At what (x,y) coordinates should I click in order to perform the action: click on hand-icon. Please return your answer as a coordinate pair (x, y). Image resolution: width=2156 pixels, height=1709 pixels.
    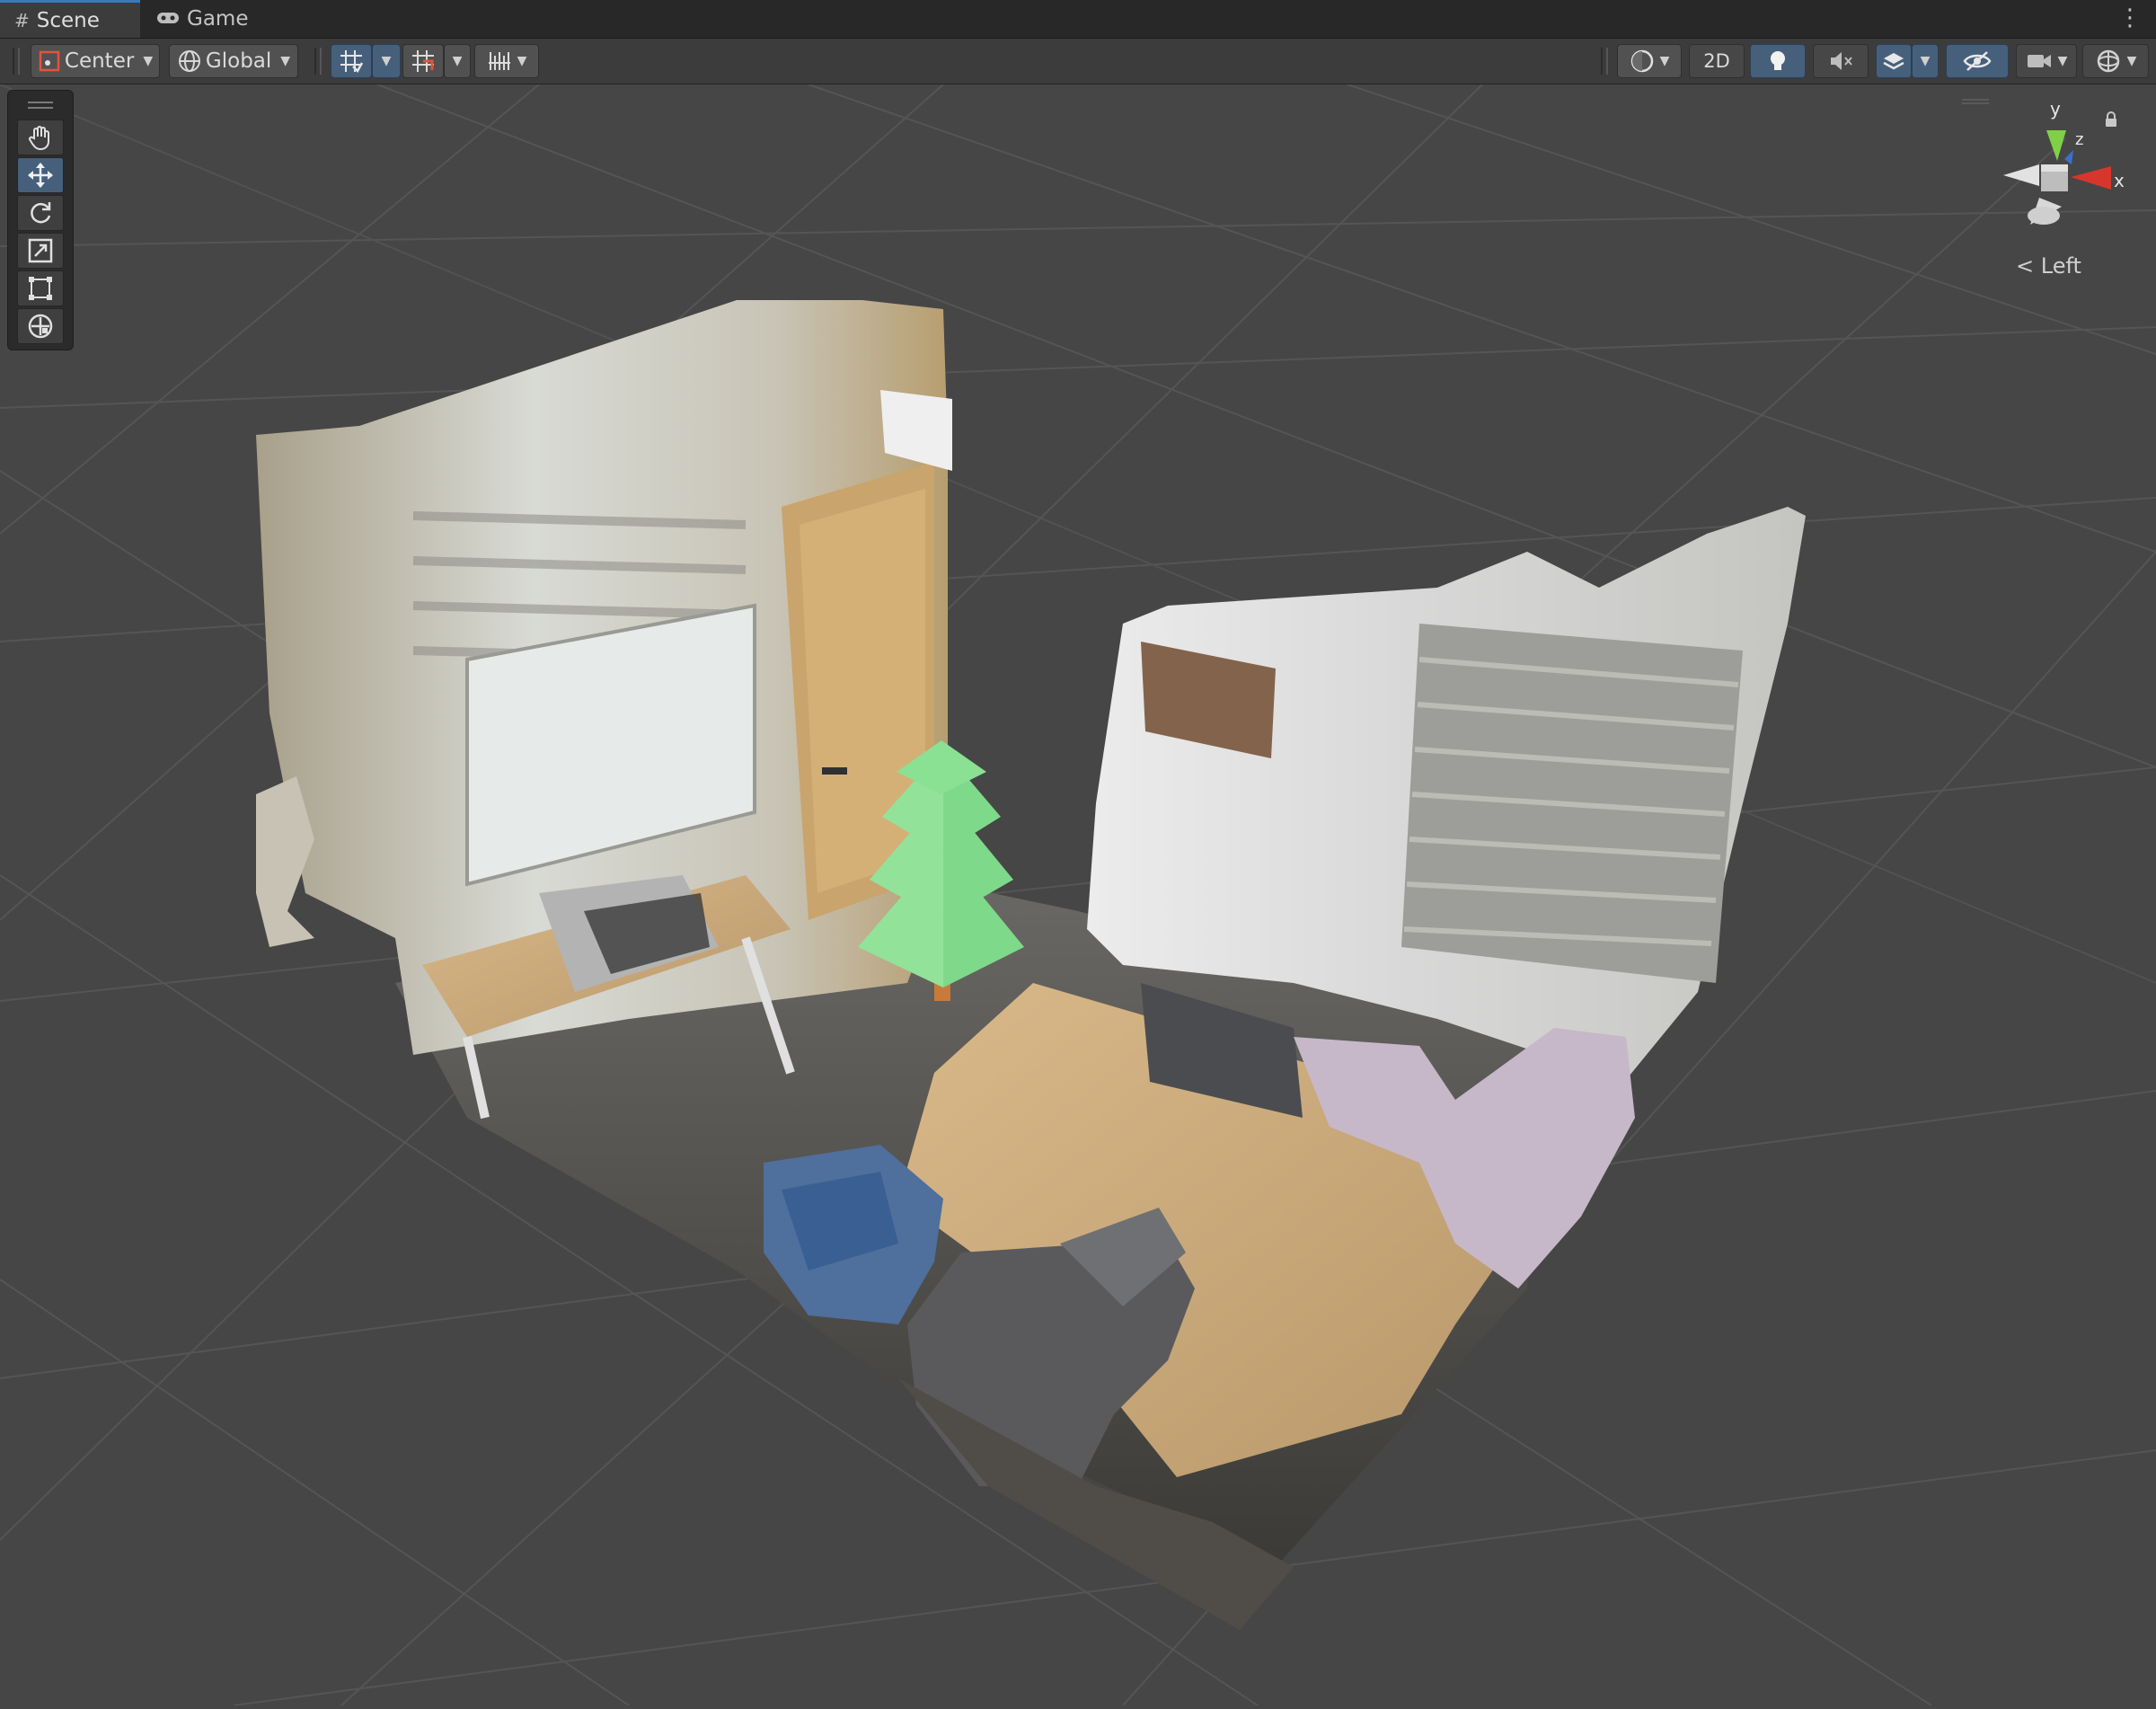
    Looking at the image, I should click on (41, 137).